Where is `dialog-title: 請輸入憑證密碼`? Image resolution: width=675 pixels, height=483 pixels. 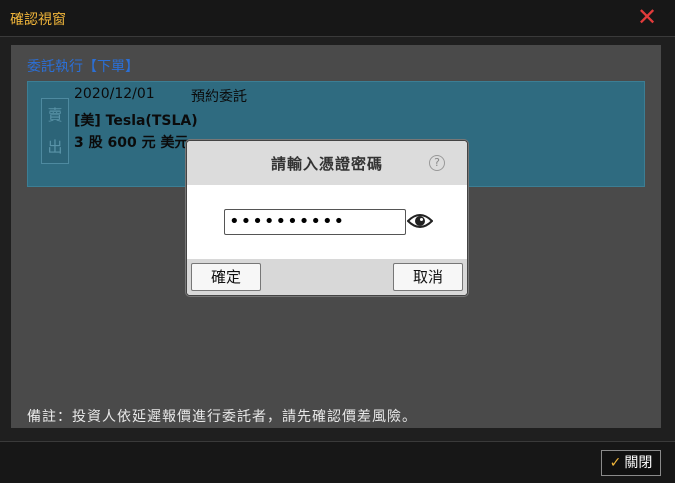
dialog-title: 請輸入憑證密碼 is located at coordinates (326, 164).